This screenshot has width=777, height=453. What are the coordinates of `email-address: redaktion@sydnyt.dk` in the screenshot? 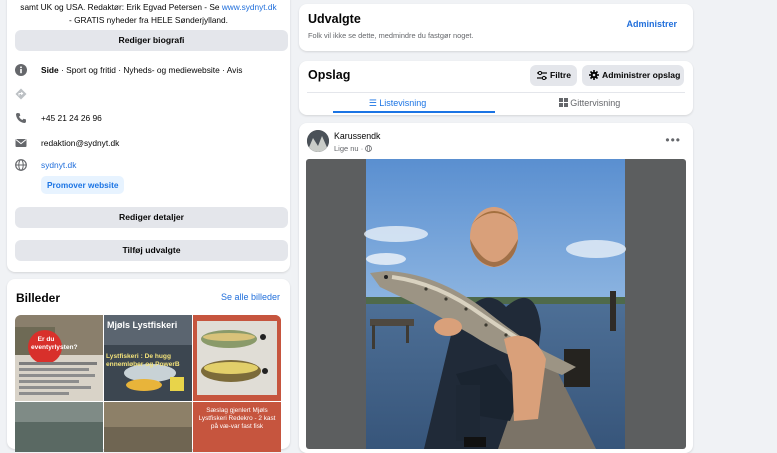 It's located at (80, 143).